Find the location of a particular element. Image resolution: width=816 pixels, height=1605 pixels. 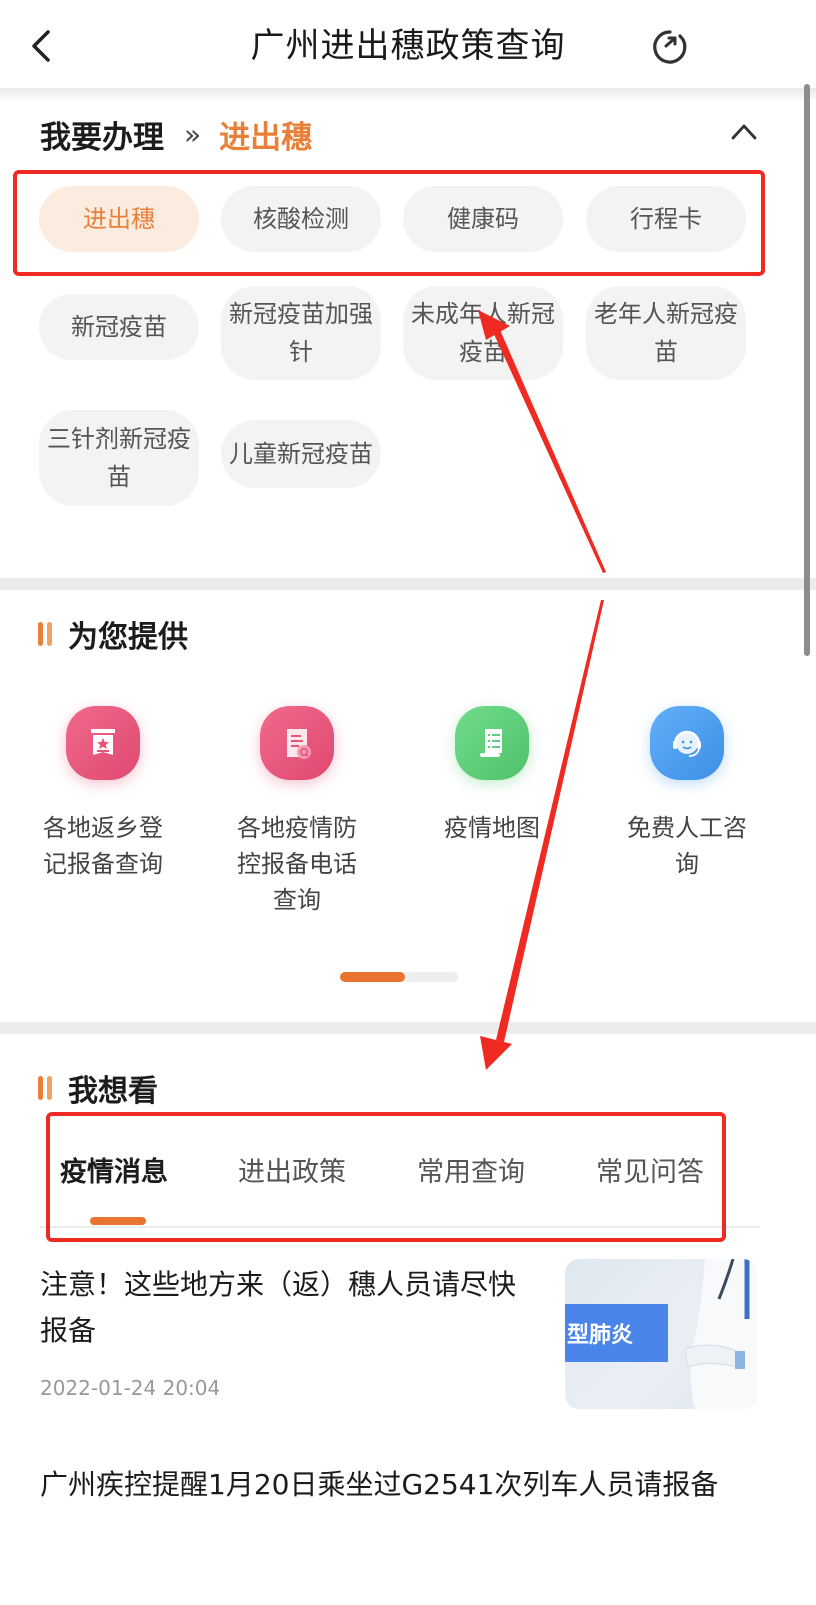

chevron-up-icon is located at coordinates (744, 132).